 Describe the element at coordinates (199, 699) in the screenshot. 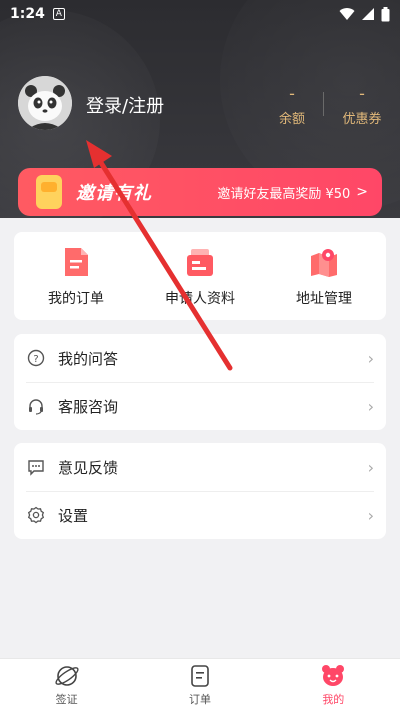

I see `tab-orders-label: 订单` at that location.